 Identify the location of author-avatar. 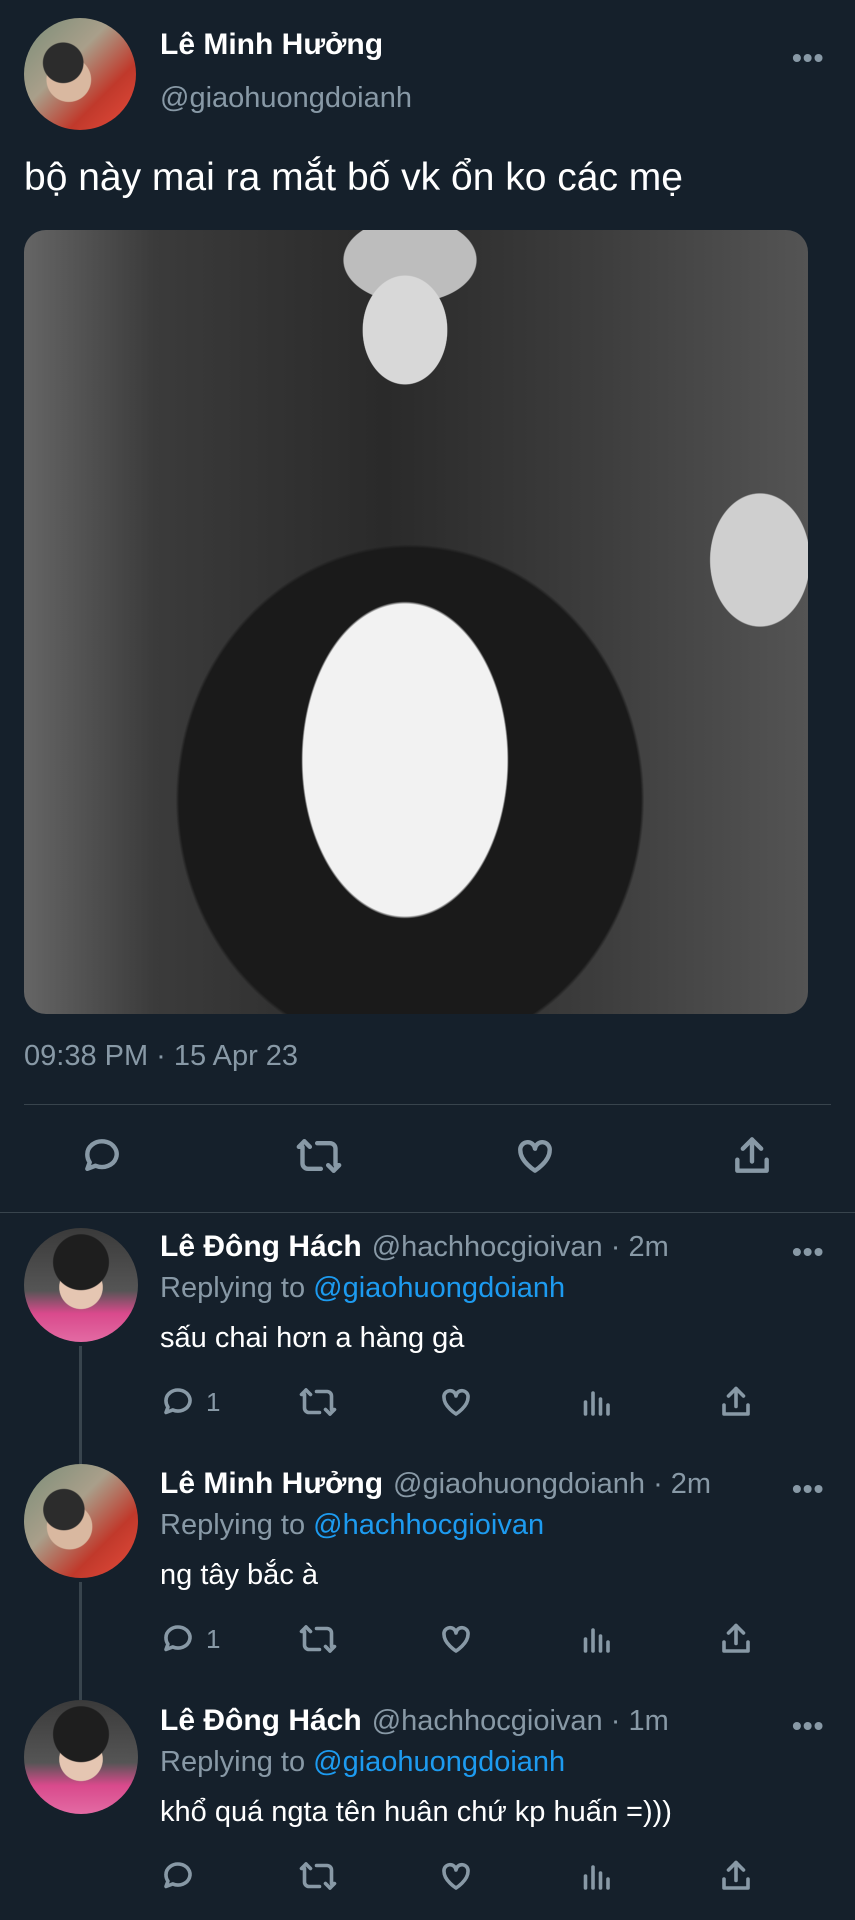
(80, 74).